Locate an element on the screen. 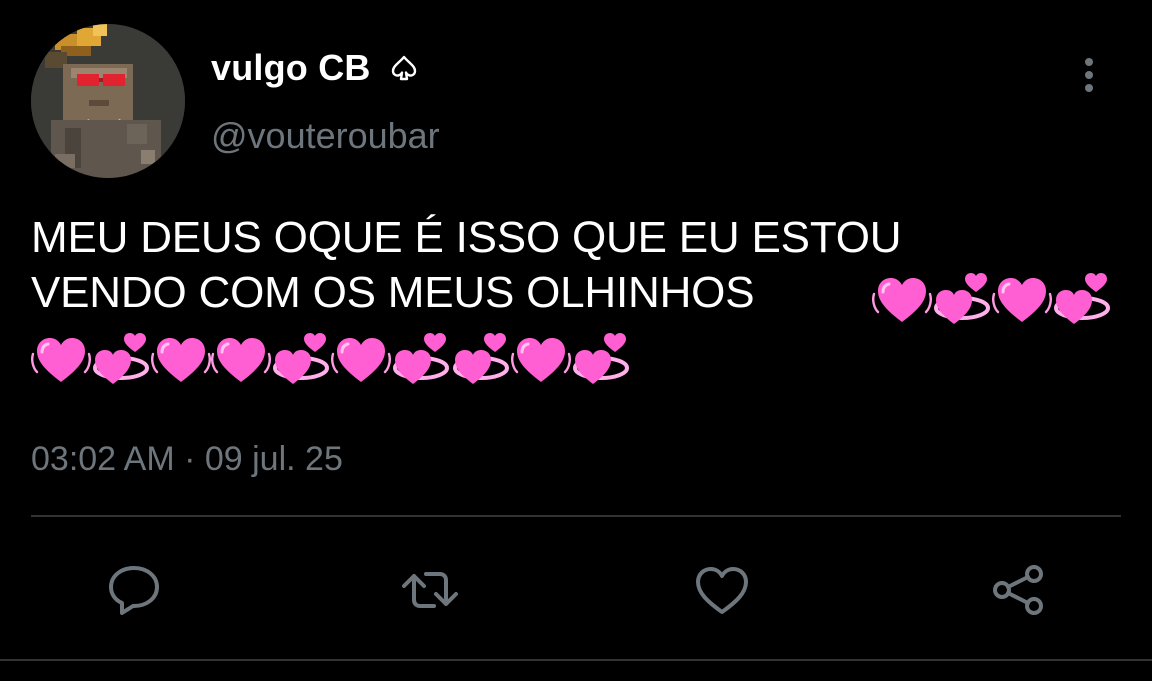 The image size is (1152, 681). heart-icon is located at coordinates (722, 590).